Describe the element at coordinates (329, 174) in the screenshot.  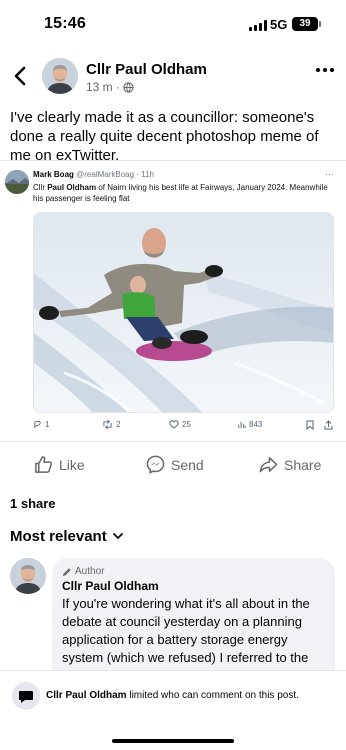
I see `tweet-more-icon: ···` at that location.